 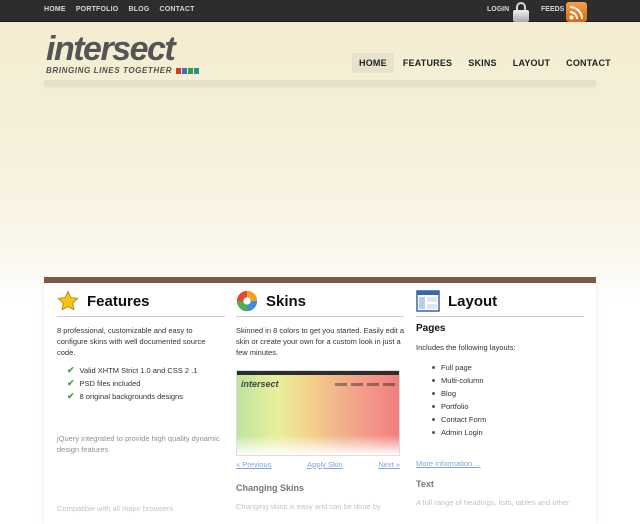 What do you see at coordinates (97, 9) in the screenshot?
I see `top-nav-portfolio: PORTFOLIO` at bounding box center [97, 9].